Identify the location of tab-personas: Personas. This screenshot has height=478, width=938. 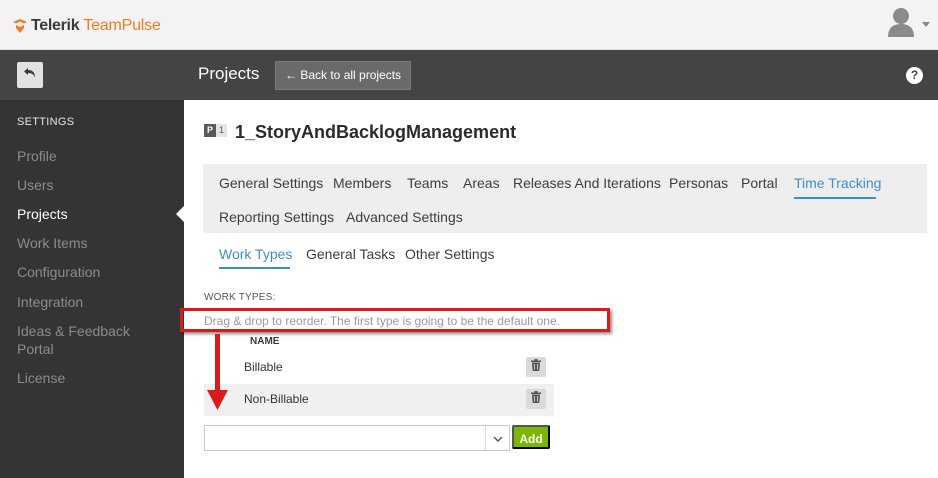
(698, 183).